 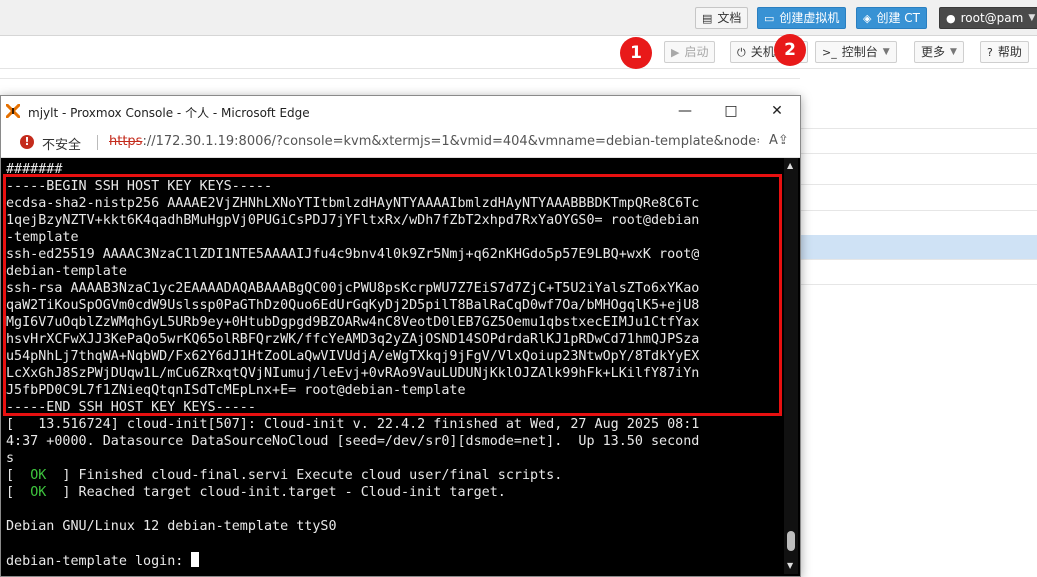 What do you see at coordinates (99, 561) in the screenshot?
I see `login-prompt: debian-template login:` at bounding box center [99, 561].